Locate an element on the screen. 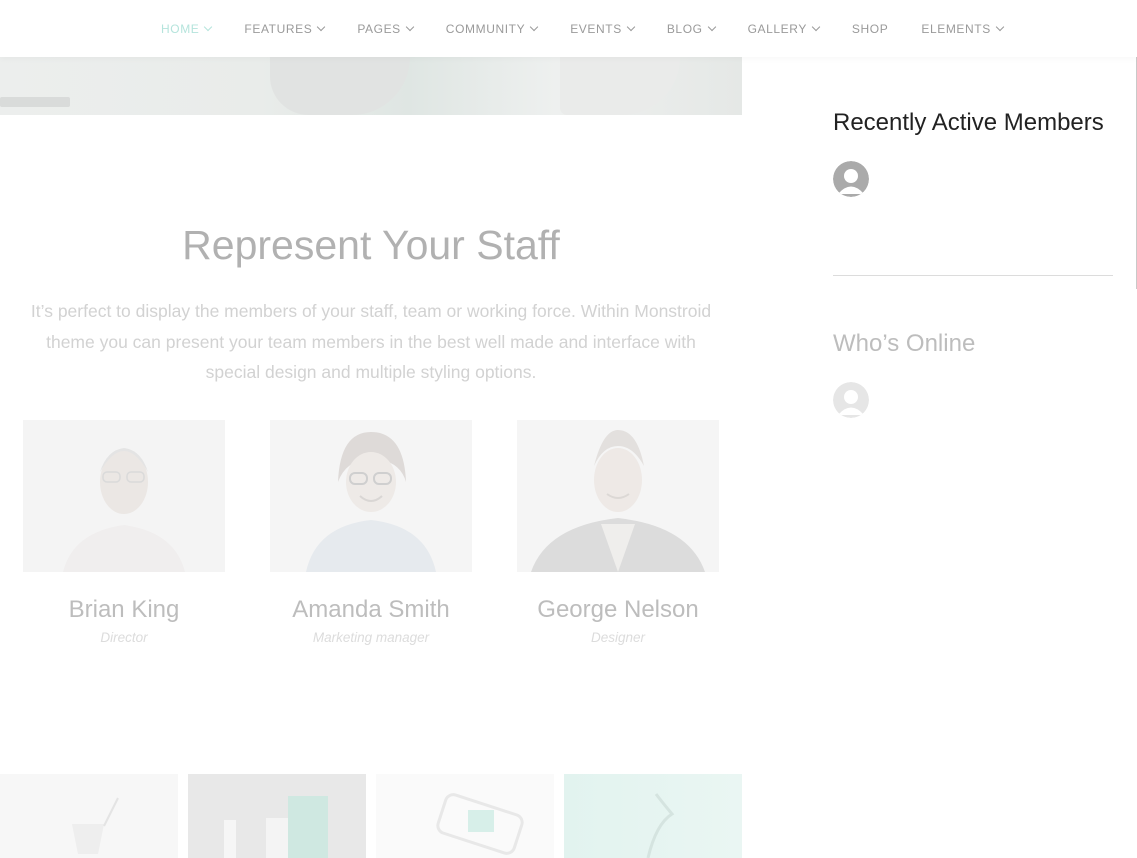 Image resolution: width=1137 pixels, height=858 pixels. nav-item-label: COMMUNITY is located at coordinates (485, 28).